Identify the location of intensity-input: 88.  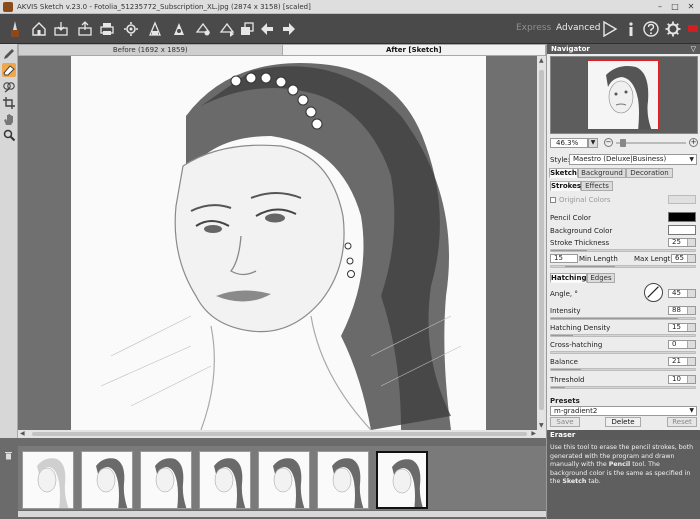
(682, 310).